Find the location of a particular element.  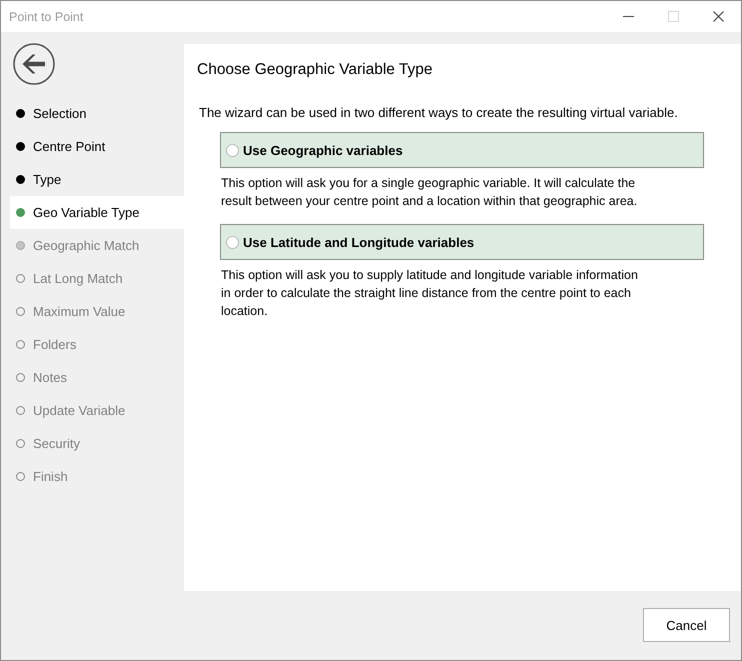

wizard-step: Centre Point is located at coordinates (97, 146).